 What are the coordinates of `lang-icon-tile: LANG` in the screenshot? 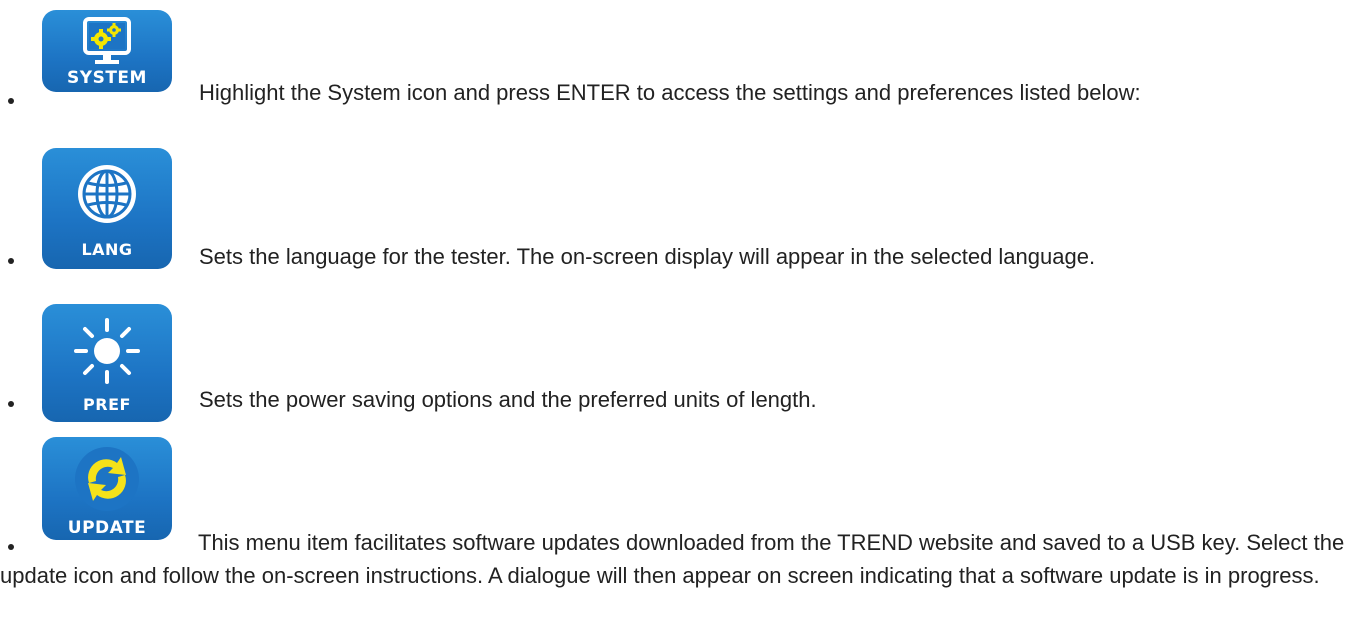 It's located at (107, 208).